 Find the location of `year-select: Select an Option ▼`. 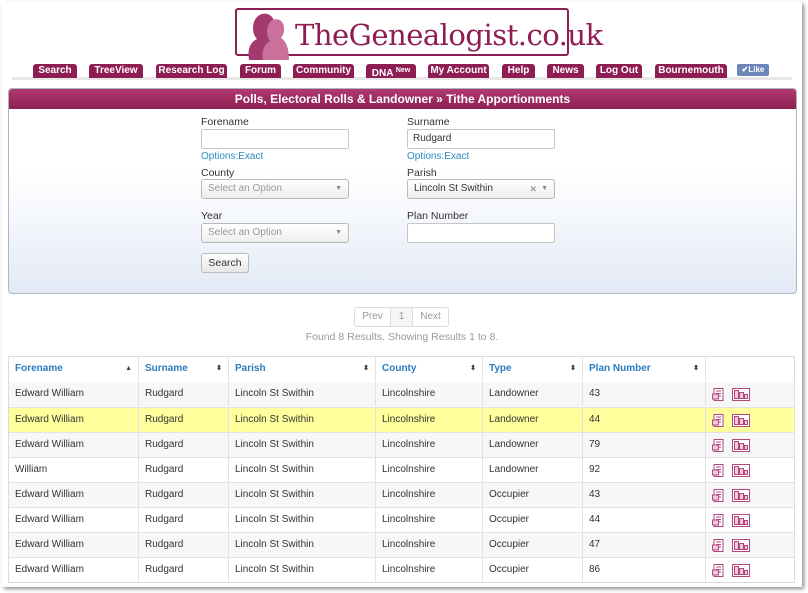

year-select: Select an Option ▼ is located at coordinates (275, 233).